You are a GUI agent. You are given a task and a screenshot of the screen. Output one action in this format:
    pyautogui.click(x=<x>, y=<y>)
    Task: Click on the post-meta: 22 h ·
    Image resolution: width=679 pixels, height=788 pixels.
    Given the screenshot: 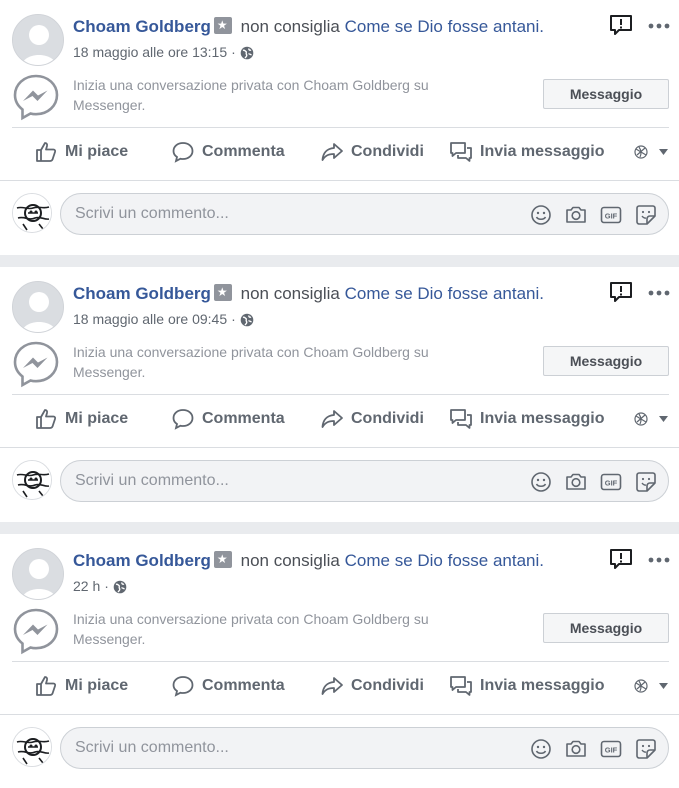 What is the action you would take?
    pyautogui.click(x=100, y=586)
    